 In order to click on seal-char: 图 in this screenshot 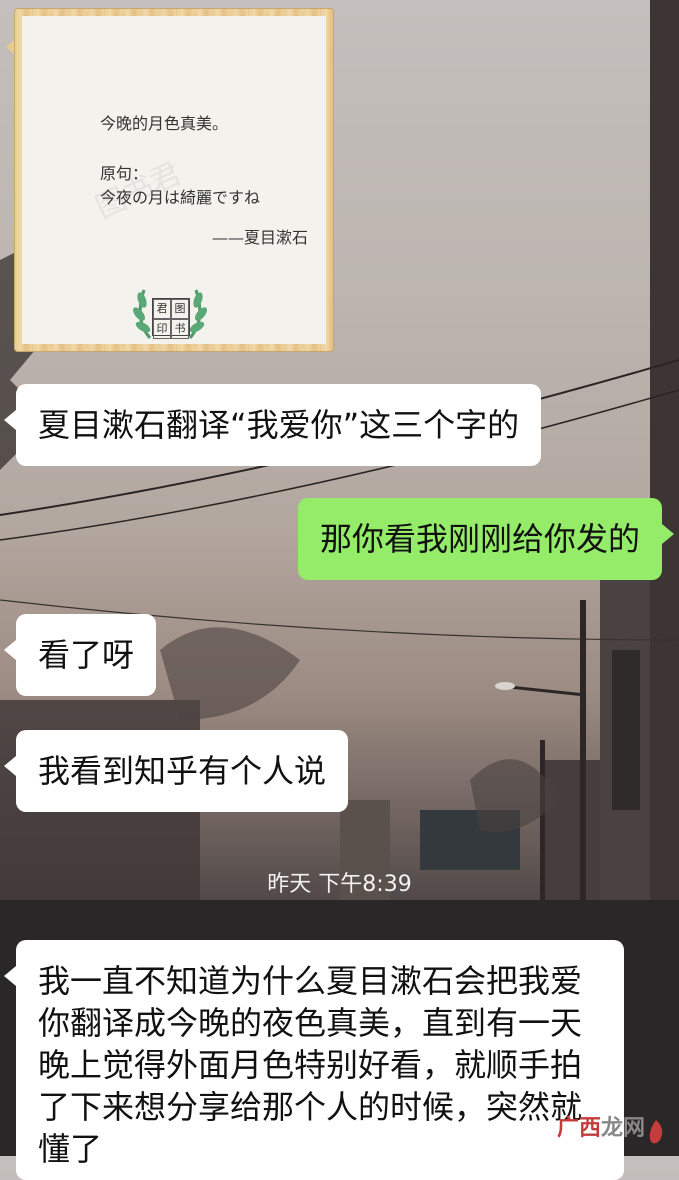, I will do `click(180, 309)`.